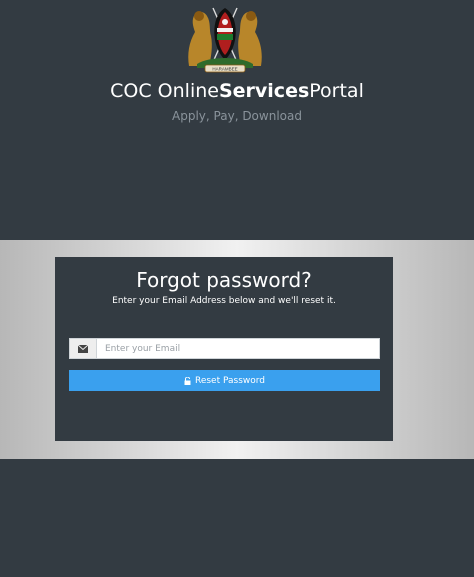  Describe the element at coordinates (238, 348) in the screenshot. I see `email-field` at that location.